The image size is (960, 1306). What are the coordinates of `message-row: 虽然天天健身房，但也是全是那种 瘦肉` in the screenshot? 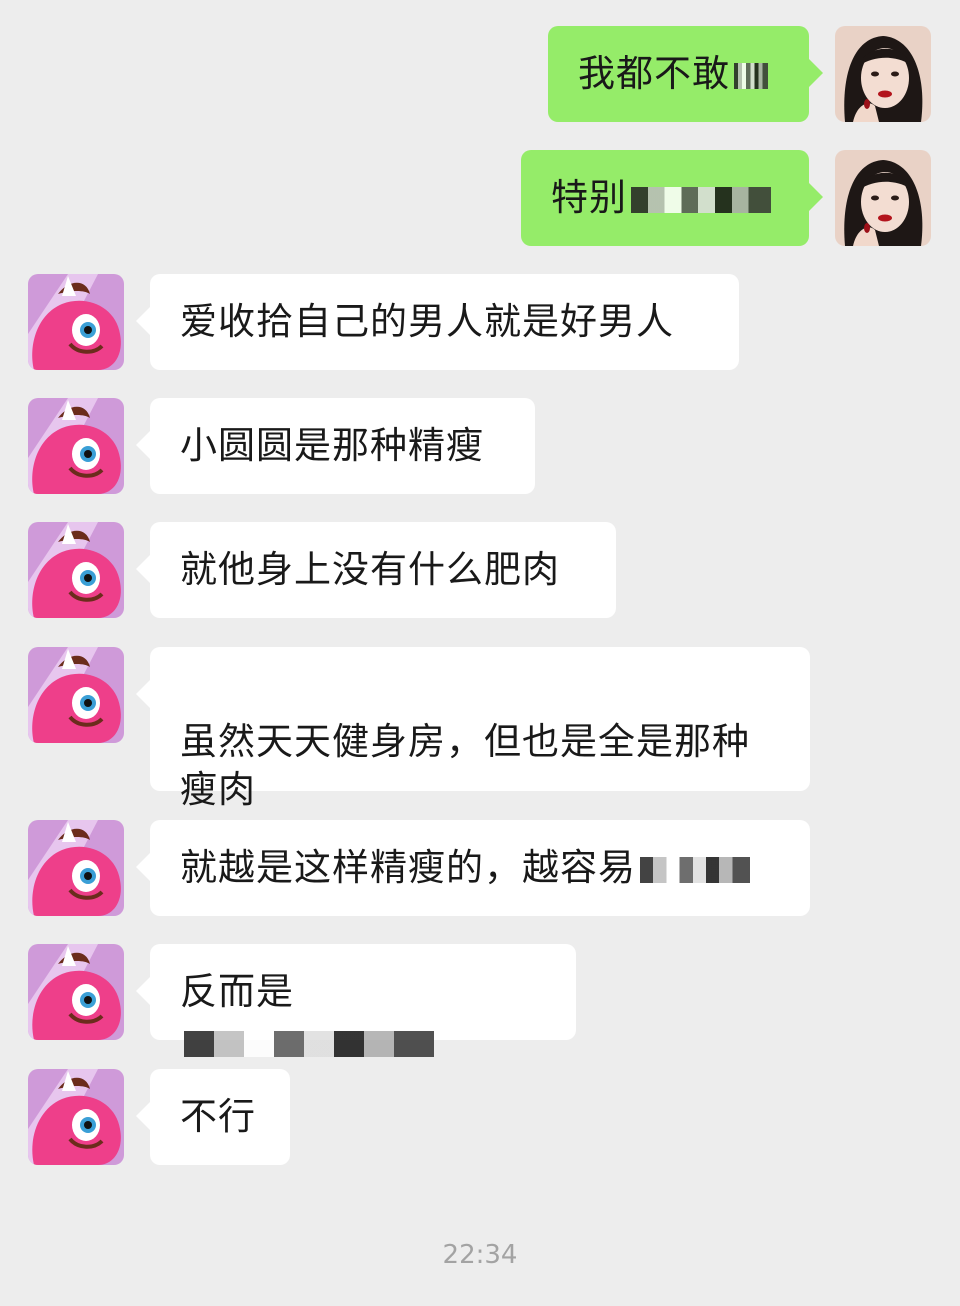 It's located at (480, 729).